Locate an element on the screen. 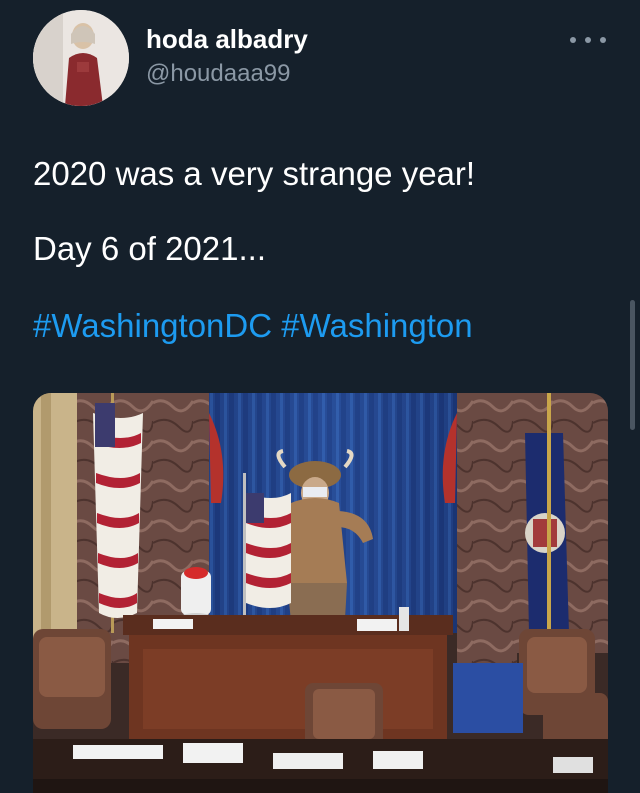 The height and width of the screenshot is (793, 640). more-options-icon is located at coordinates (588, 40).